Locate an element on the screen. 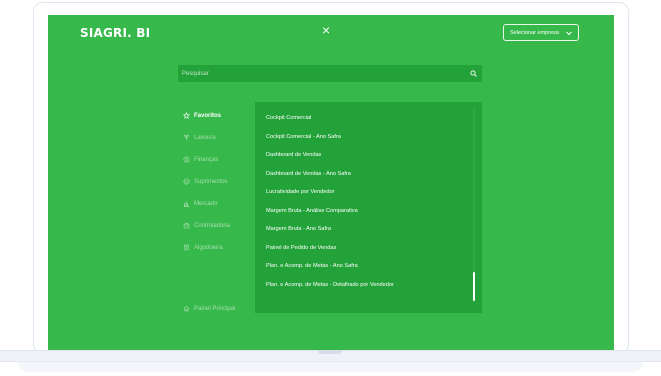 This screenshot has height=376, width=661. search-bar: Pesquisar is located at coordinates (330, 73).